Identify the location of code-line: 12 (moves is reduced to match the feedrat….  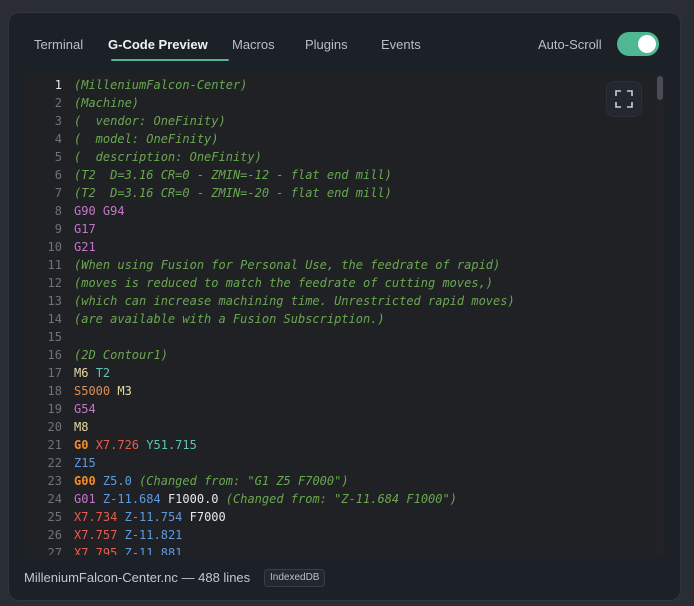
(339, 283).